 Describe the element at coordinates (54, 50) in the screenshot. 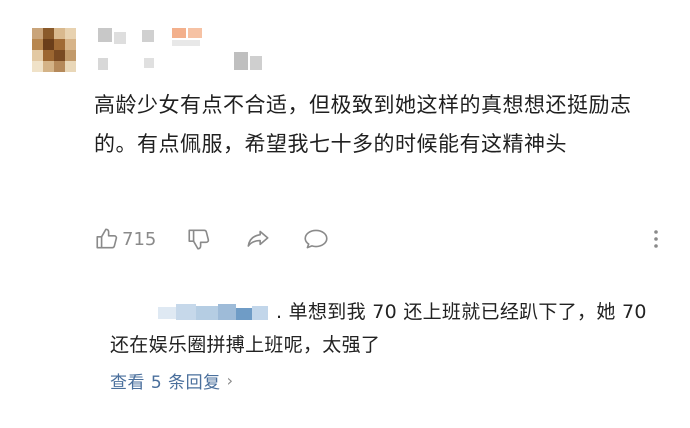

I see `avatar` at that location.